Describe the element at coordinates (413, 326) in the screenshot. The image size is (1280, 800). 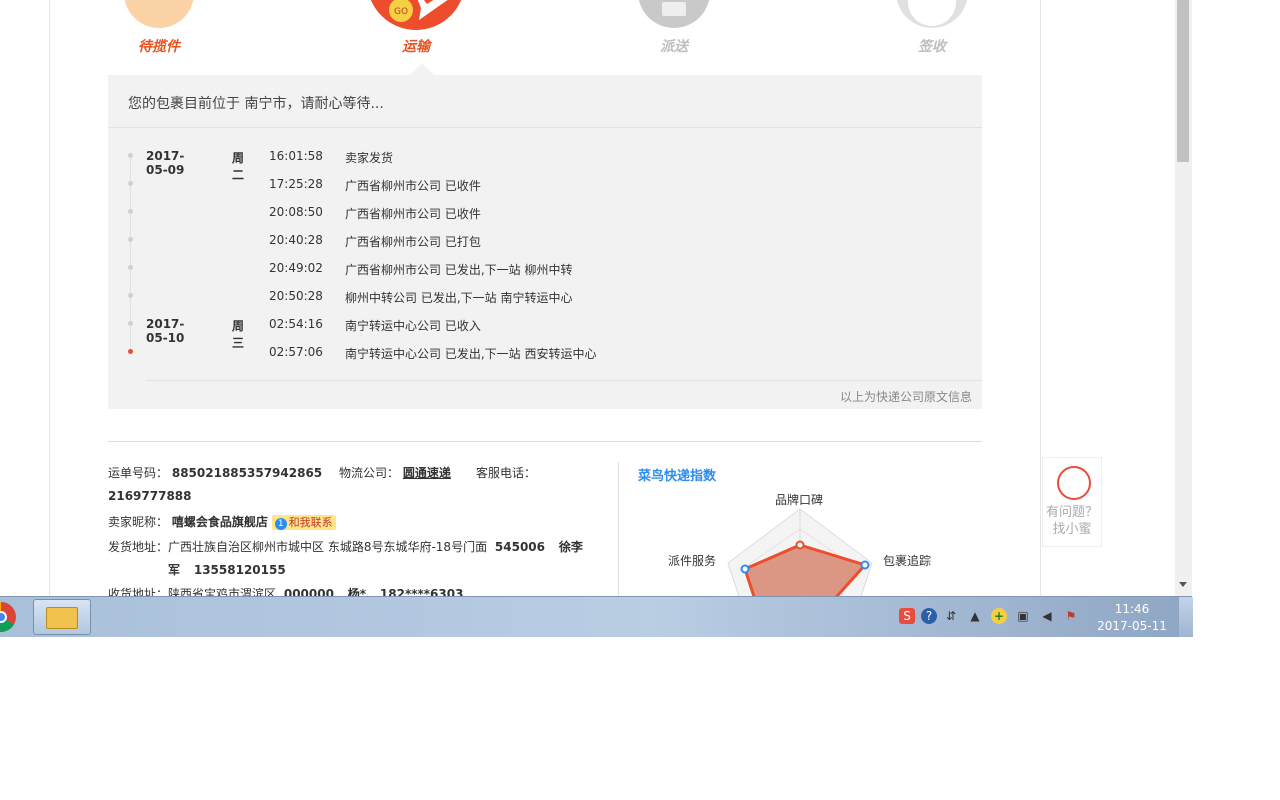
I see `event-desc: 南宁转运中心公司 已收入` at that location.